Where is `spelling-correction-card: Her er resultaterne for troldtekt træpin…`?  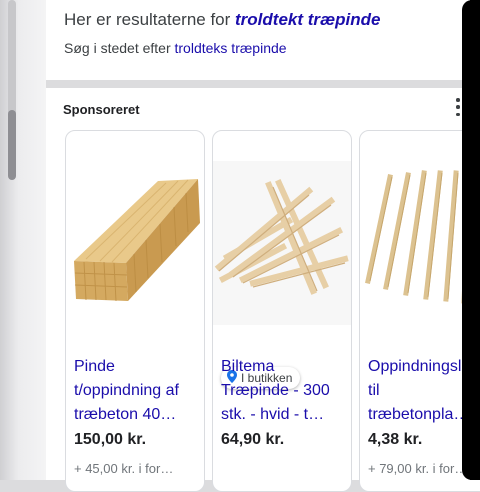
spelling-correction-card: Her er resultaterne for troldtekt træpin… is located at coordinates (259, 40).